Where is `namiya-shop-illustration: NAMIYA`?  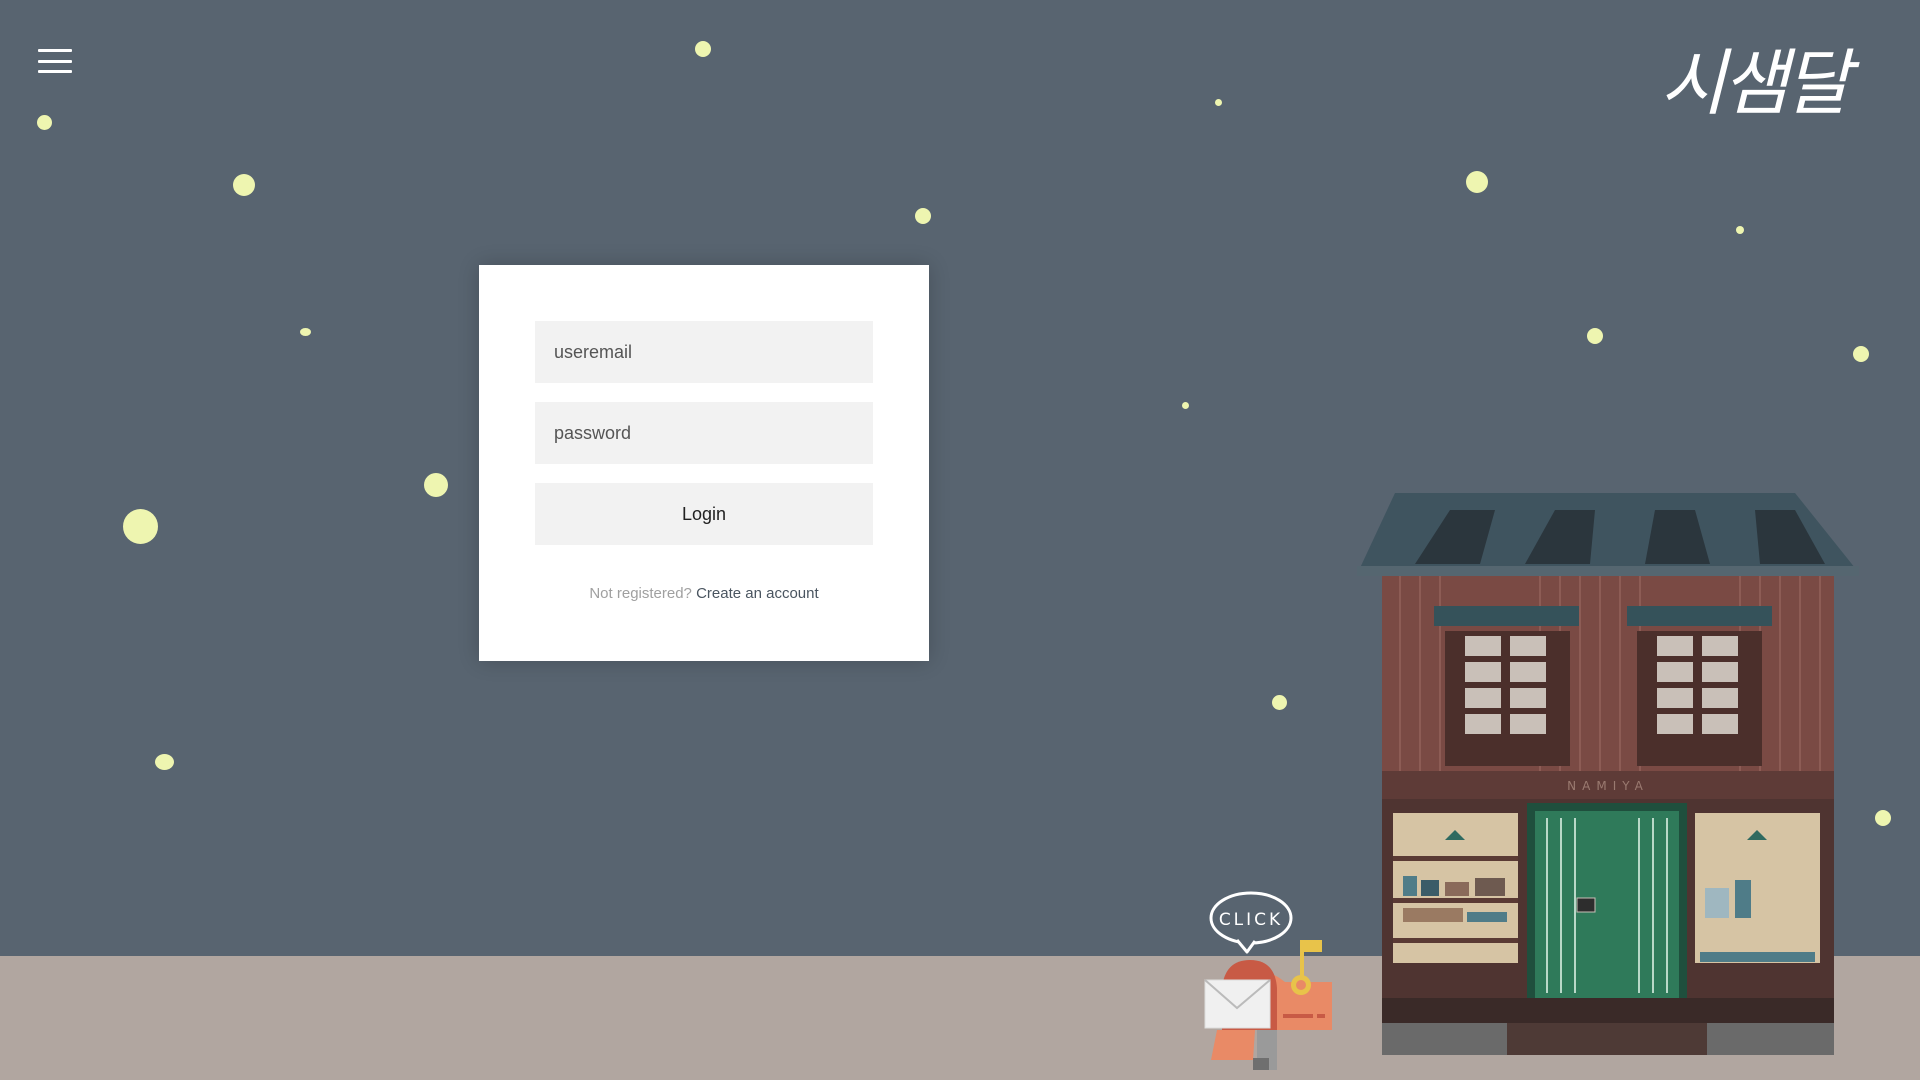 namiya-shop-illustration: NAMIYA is located at coordinates (1608, 774).